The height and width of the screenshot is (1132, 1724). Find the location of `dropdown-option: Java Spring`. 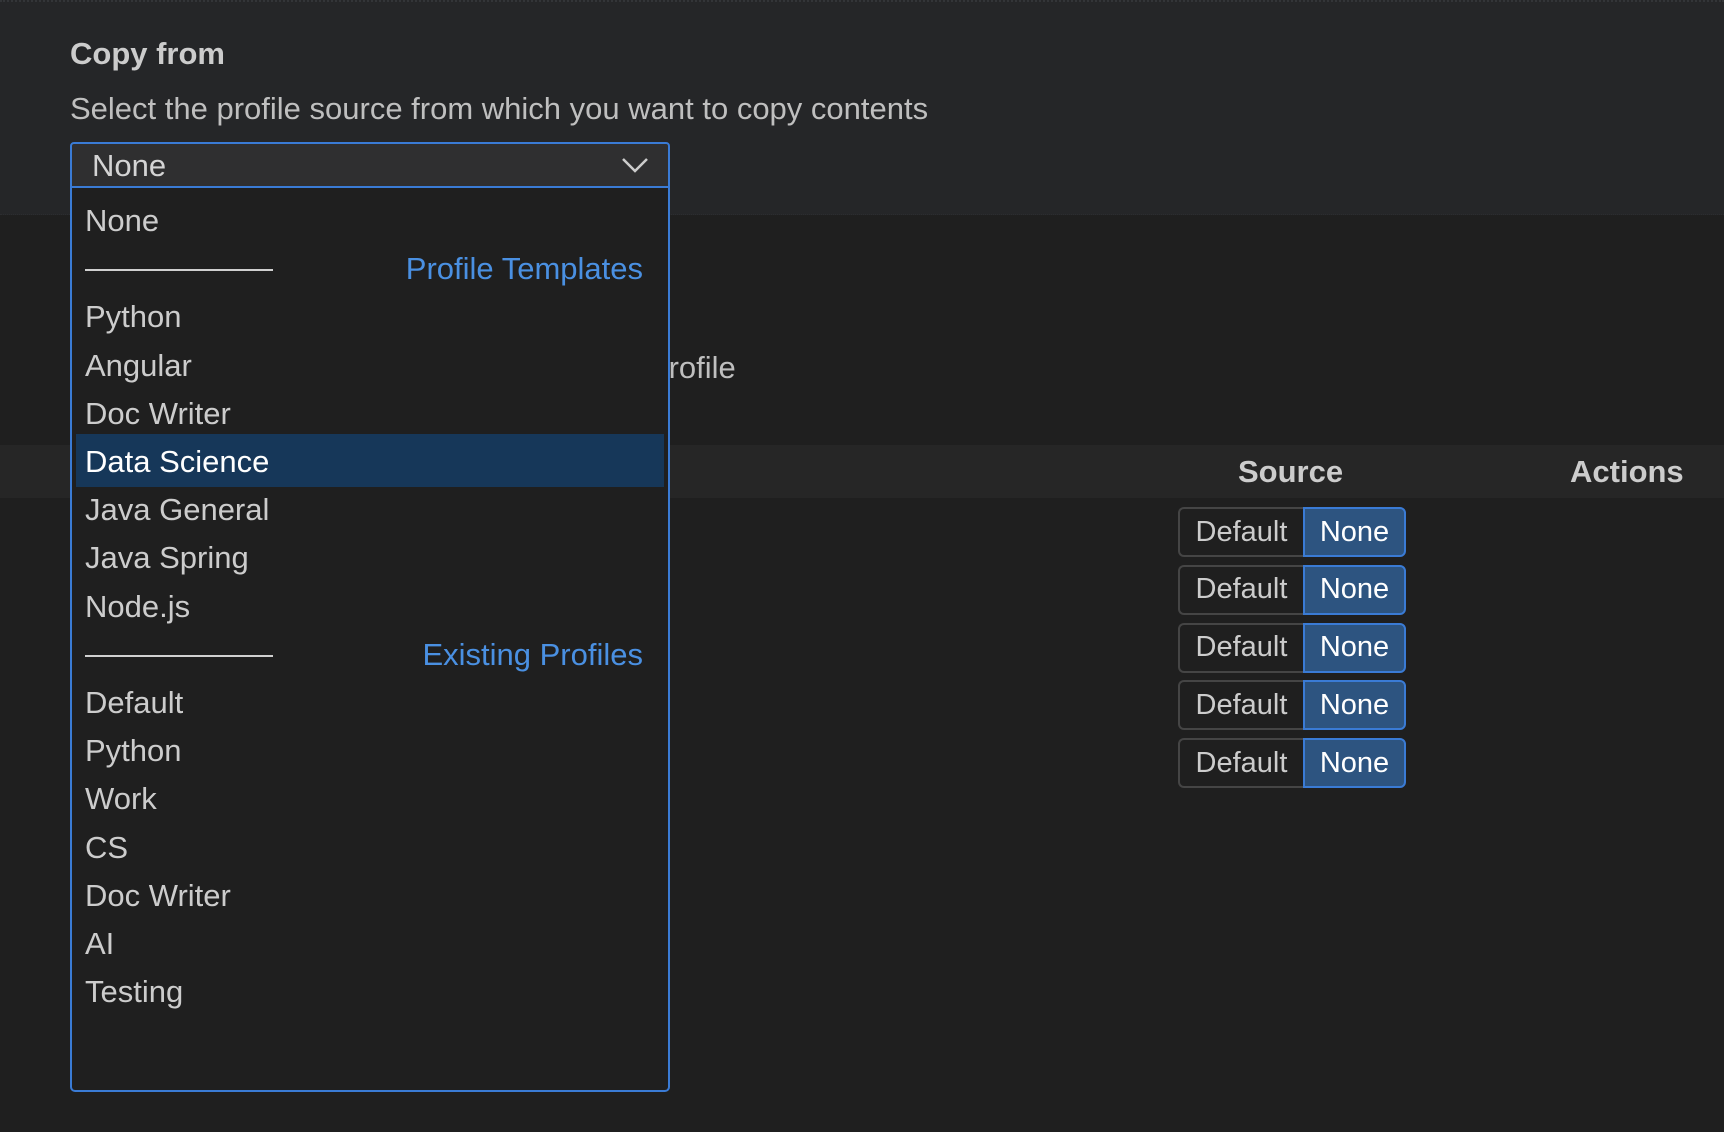

dropdown-option: Java Spring is located at coordinates (370, 556).